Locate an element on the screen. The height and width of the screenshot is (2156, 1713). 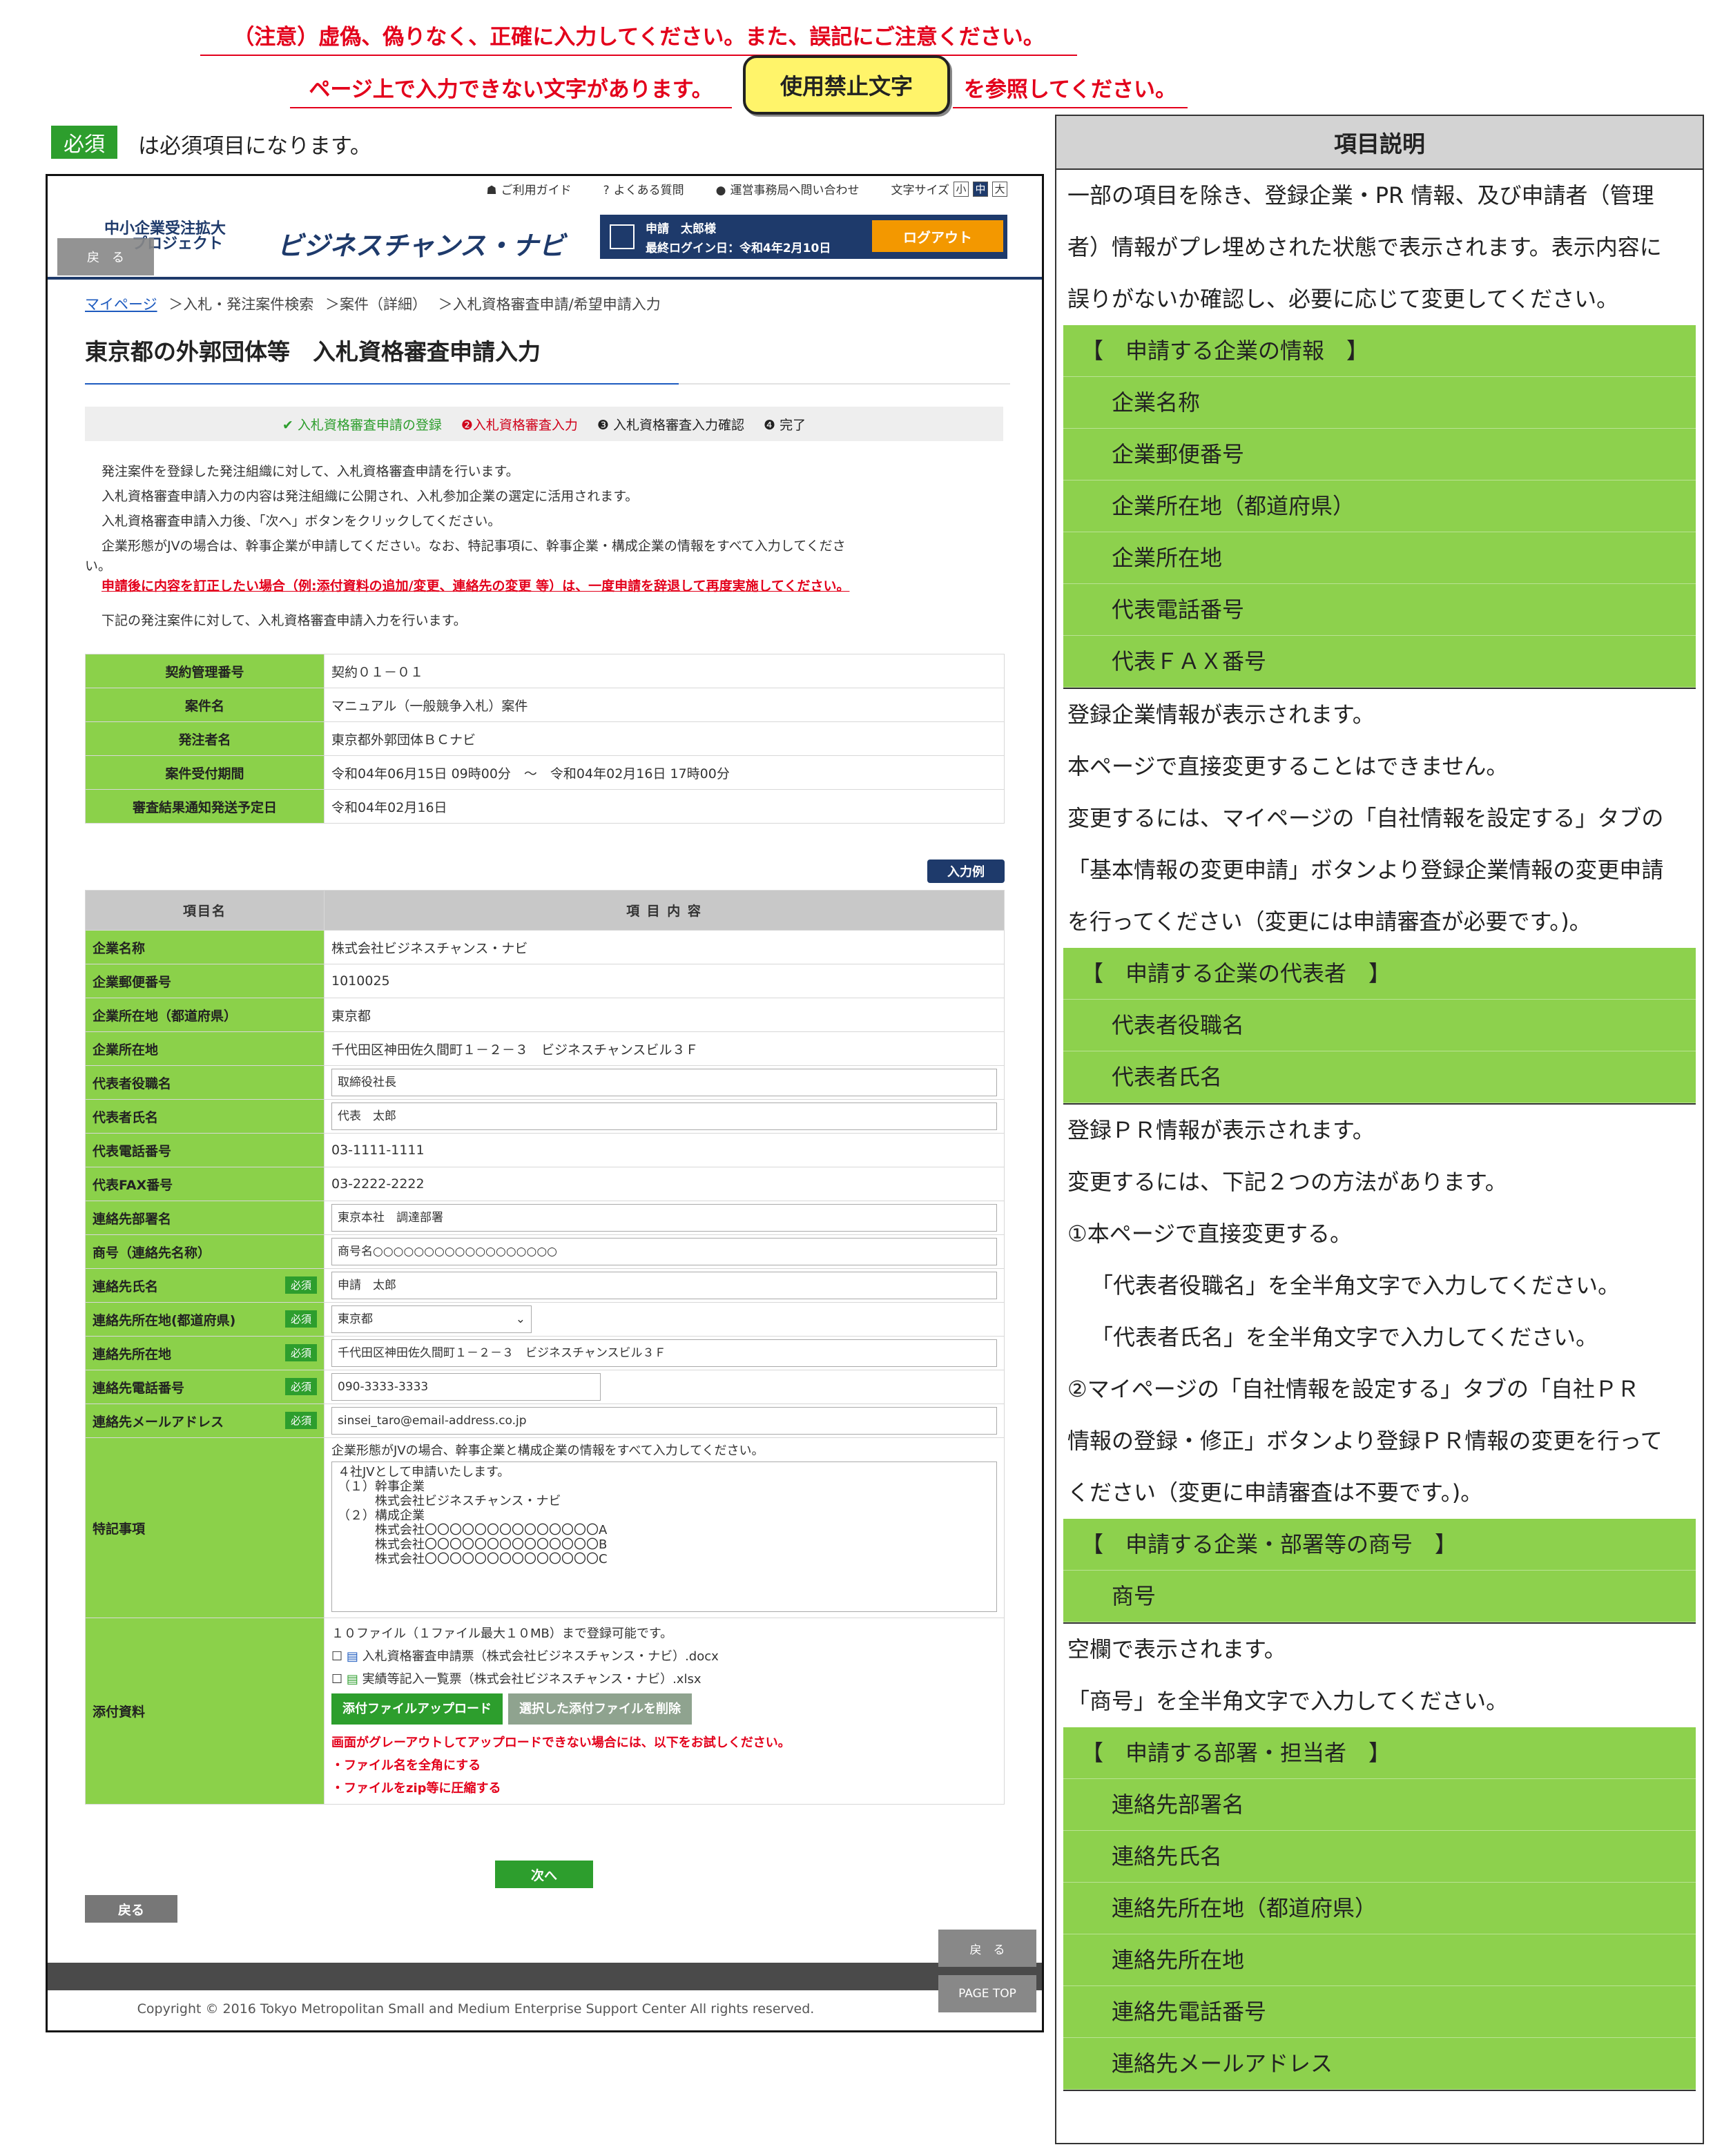
table-row: 企業所在地 千代田区神田佐久間町１－２－３ ビジネスチャンスビル３Ｆ is located at coordinates (545, 1048).